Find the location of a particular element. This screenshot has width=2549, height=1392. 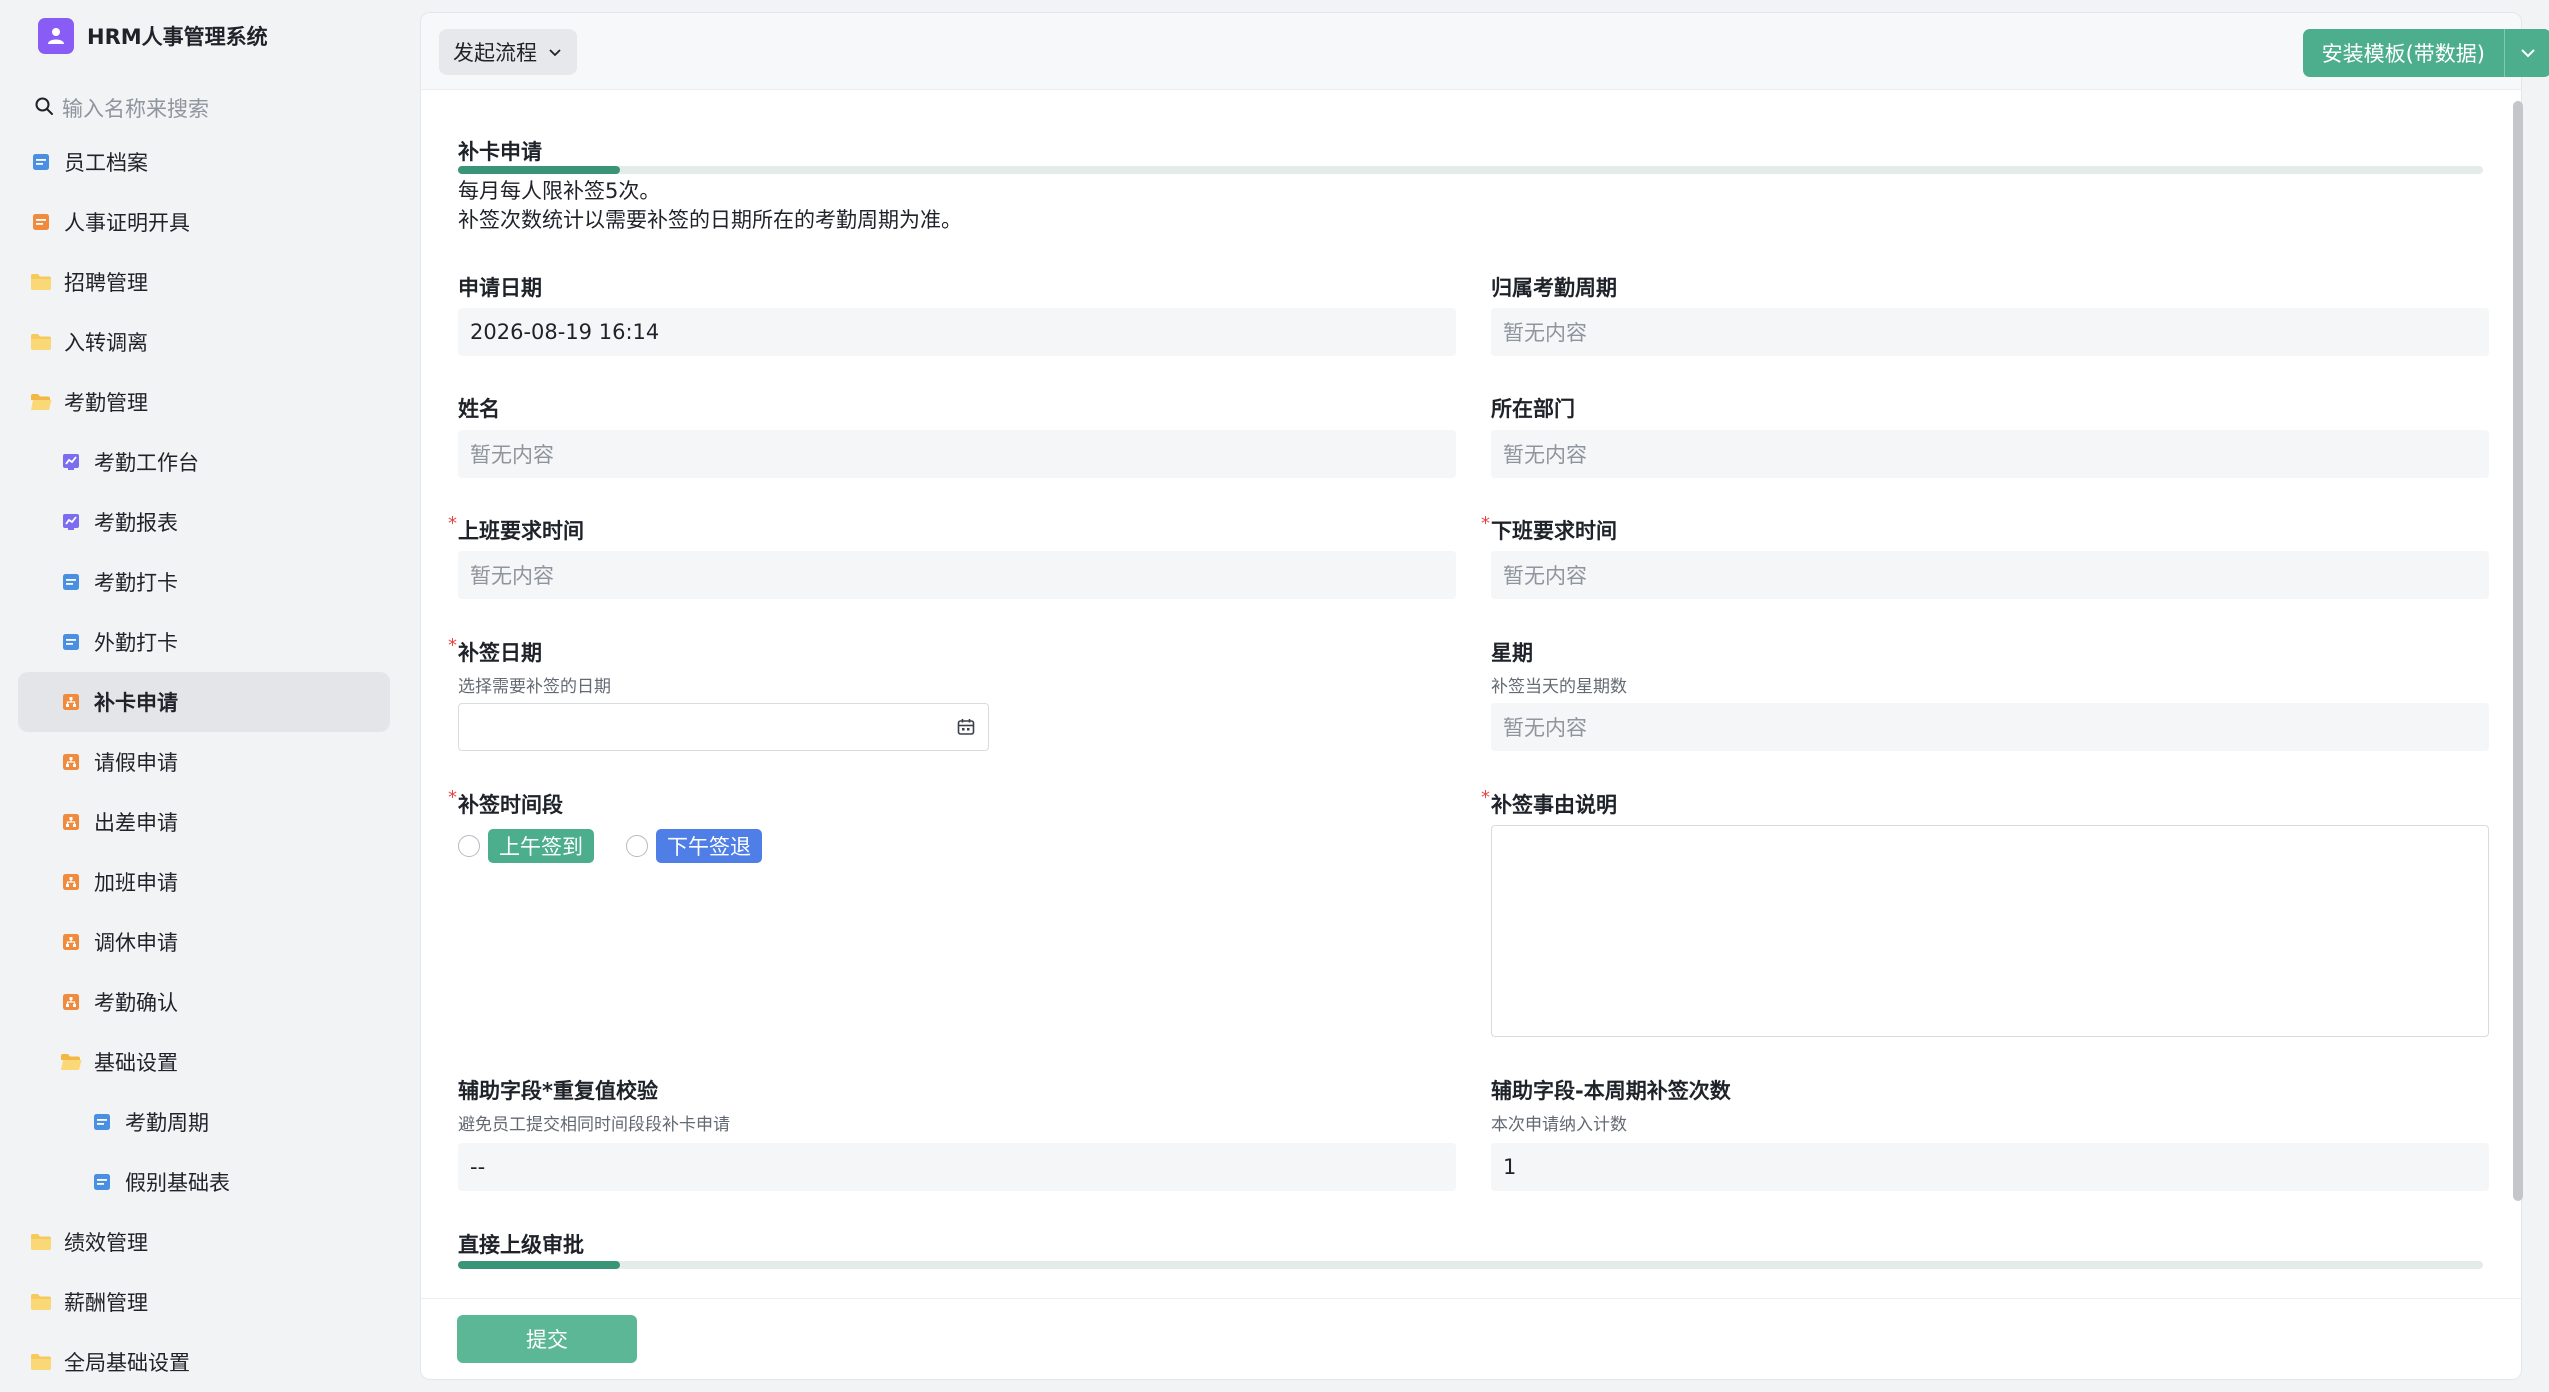

cycle-count-label: 辅助字段-本周期补签次数 is located at coordinates (1611, 1091).